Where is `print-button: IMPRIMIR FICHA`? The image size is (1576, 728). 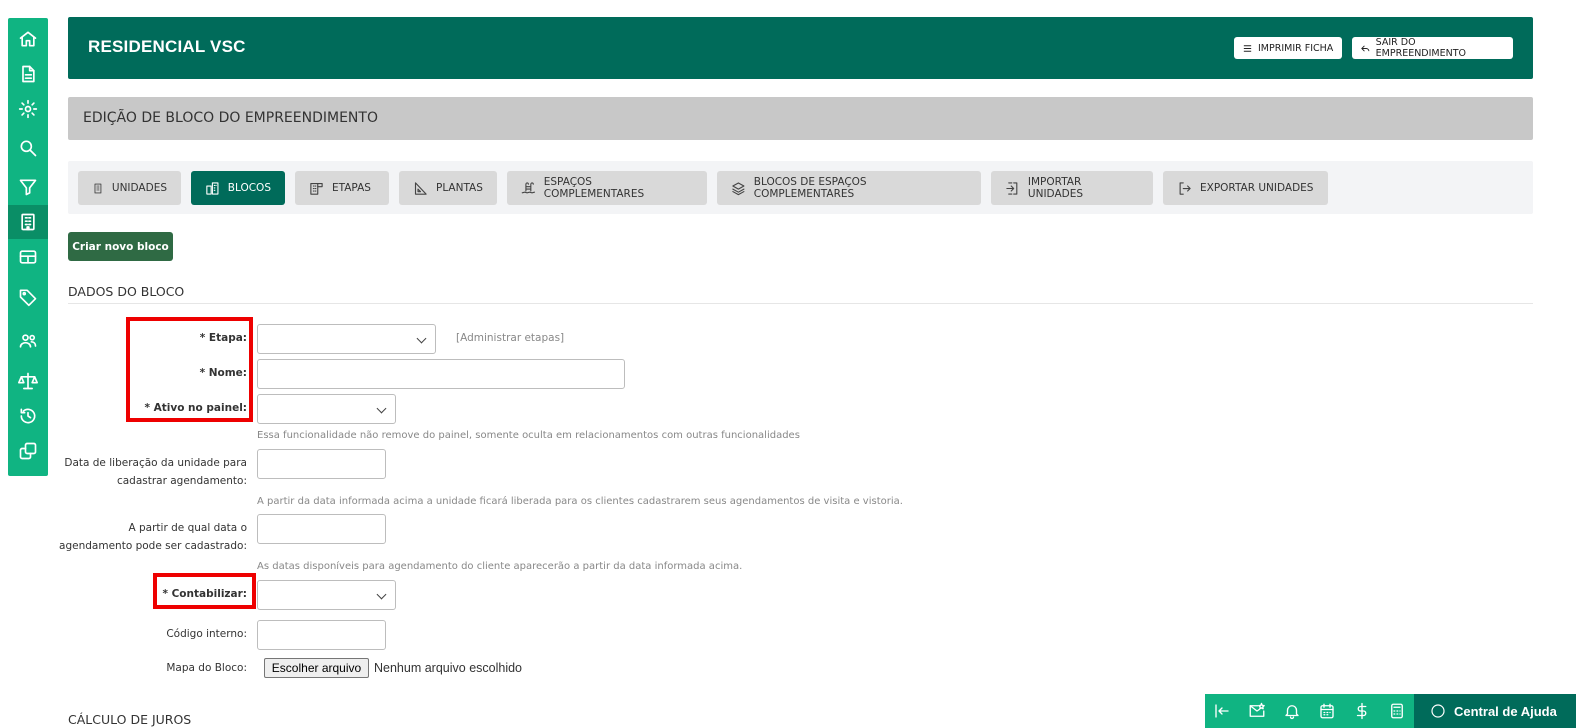 print-button: IMPRIMIR FICHA is located at coordinates (1288, 48).